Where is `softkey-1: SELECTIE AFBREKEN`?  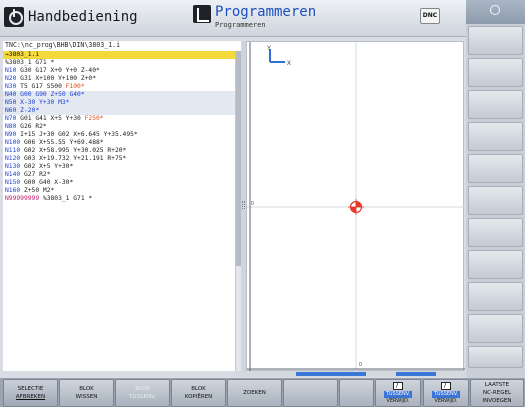
softkey-1: SELECTIE AFBREKEN is located at coordinates (30, 393).